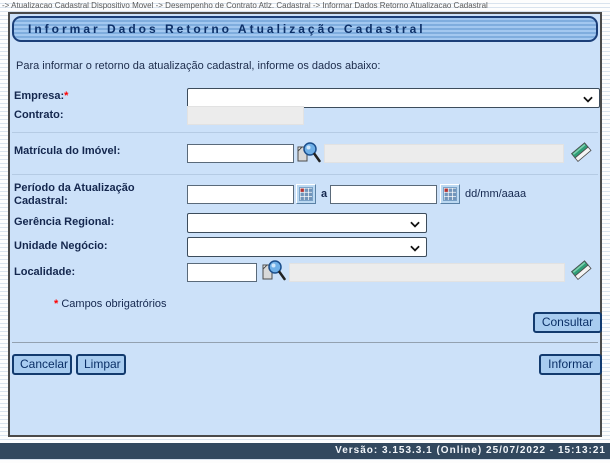  Describe the element at coordinates (74, 194) in the screenshot. I see `periodo-label: Período da Atualização Cadastral:` at that location.